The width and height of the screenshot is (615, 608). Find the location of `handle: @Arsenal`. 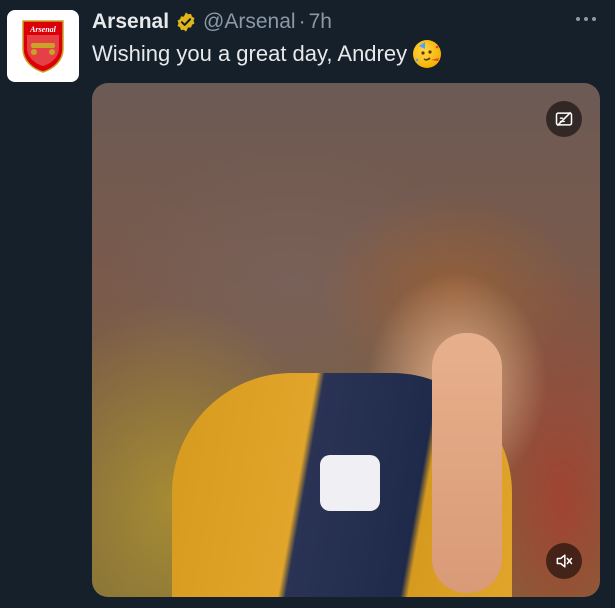

handle: @Arsenal is located at coordinates (249, 22).